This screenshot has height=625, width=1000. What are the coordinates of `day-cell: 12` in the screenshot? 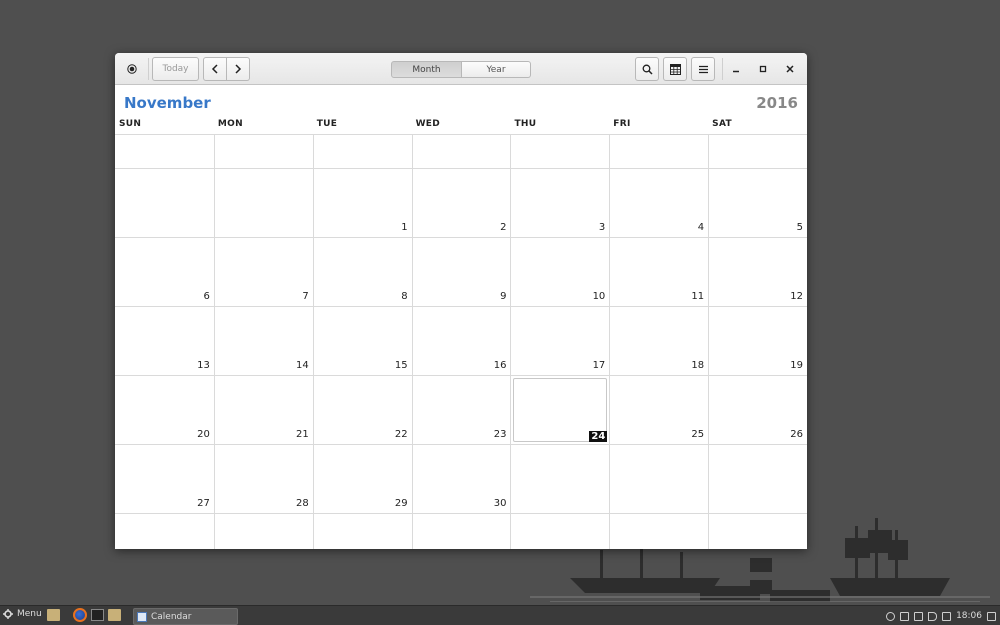 It's located at (757, 272).